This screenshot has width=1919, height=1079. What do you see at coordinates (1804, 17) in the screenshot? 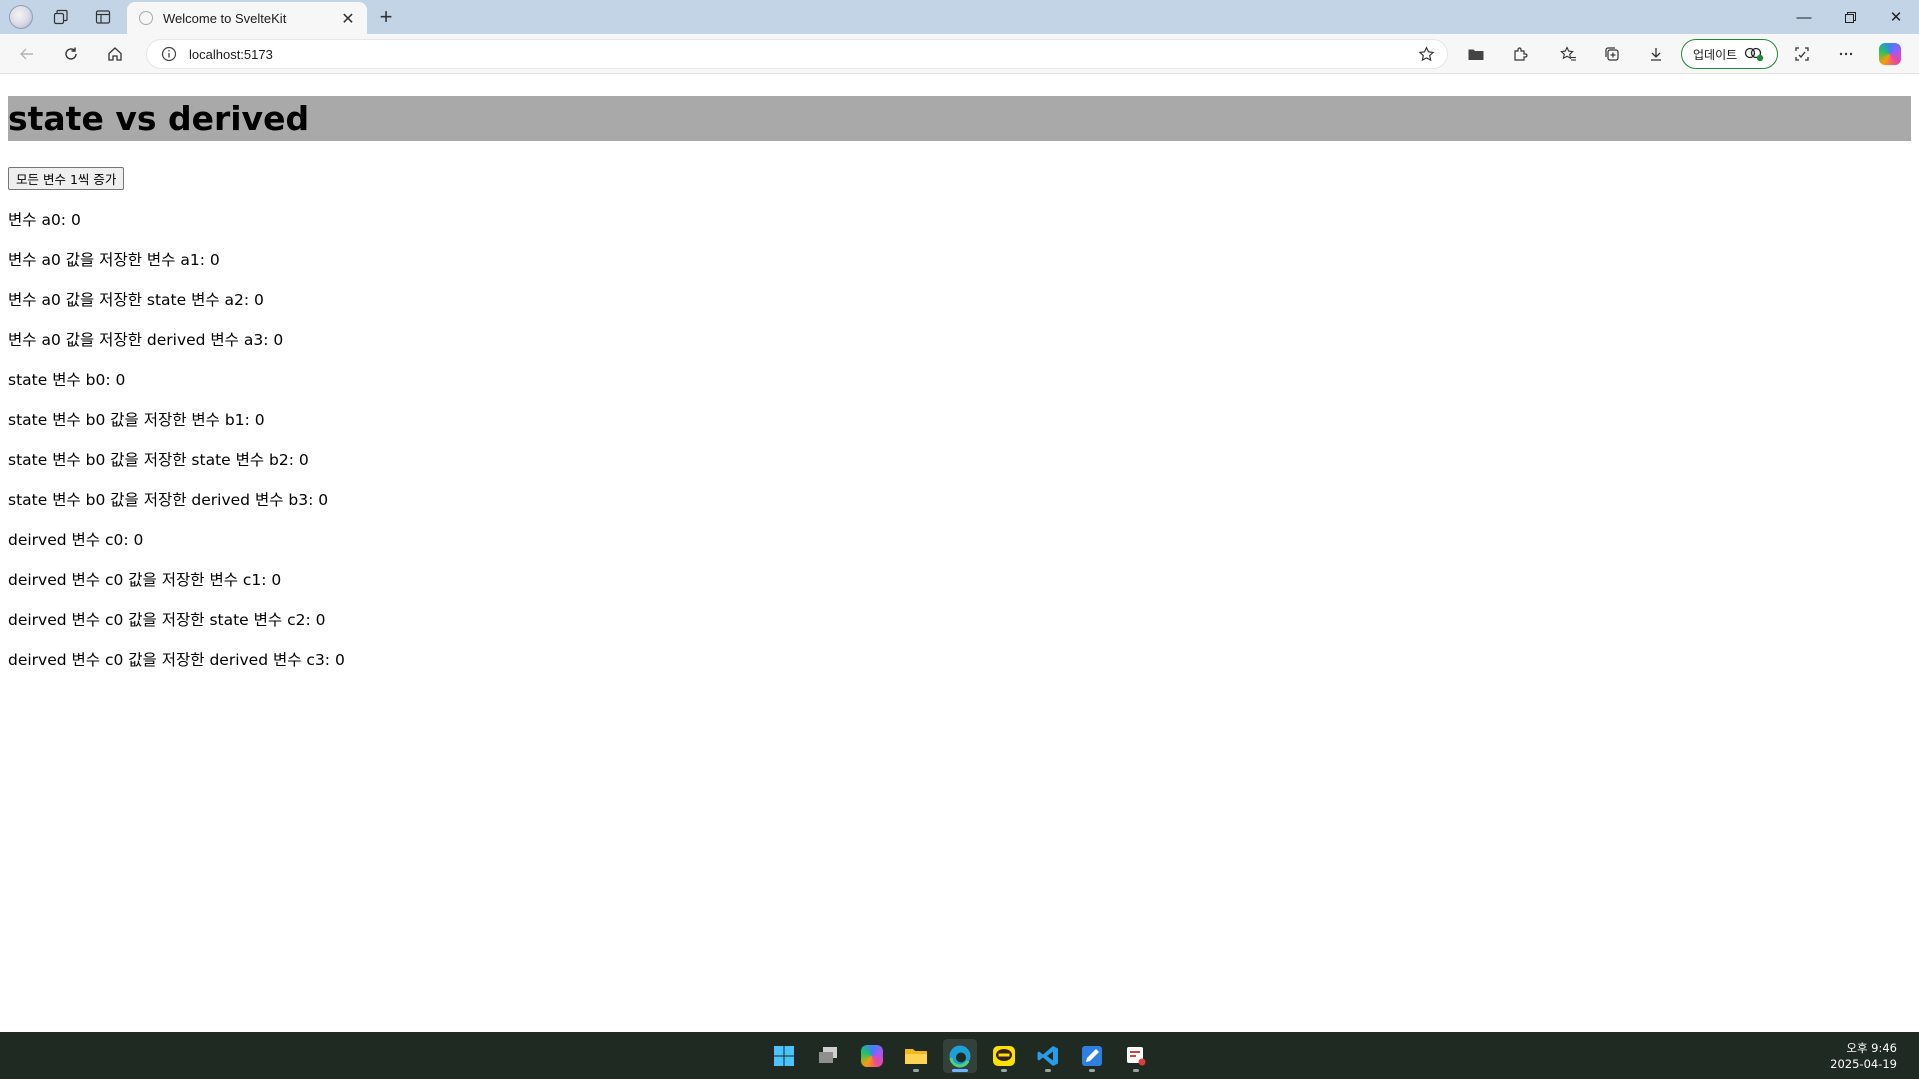
I see `minimize-button: —` at bounding box center [1804, 17].